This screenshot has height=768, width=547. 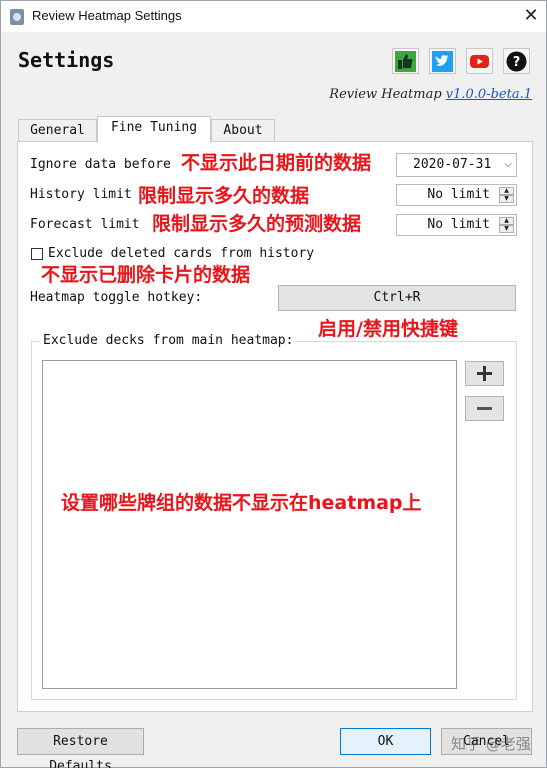 I want to click on history-limit-value: No limit, so click(x=458, y=194).